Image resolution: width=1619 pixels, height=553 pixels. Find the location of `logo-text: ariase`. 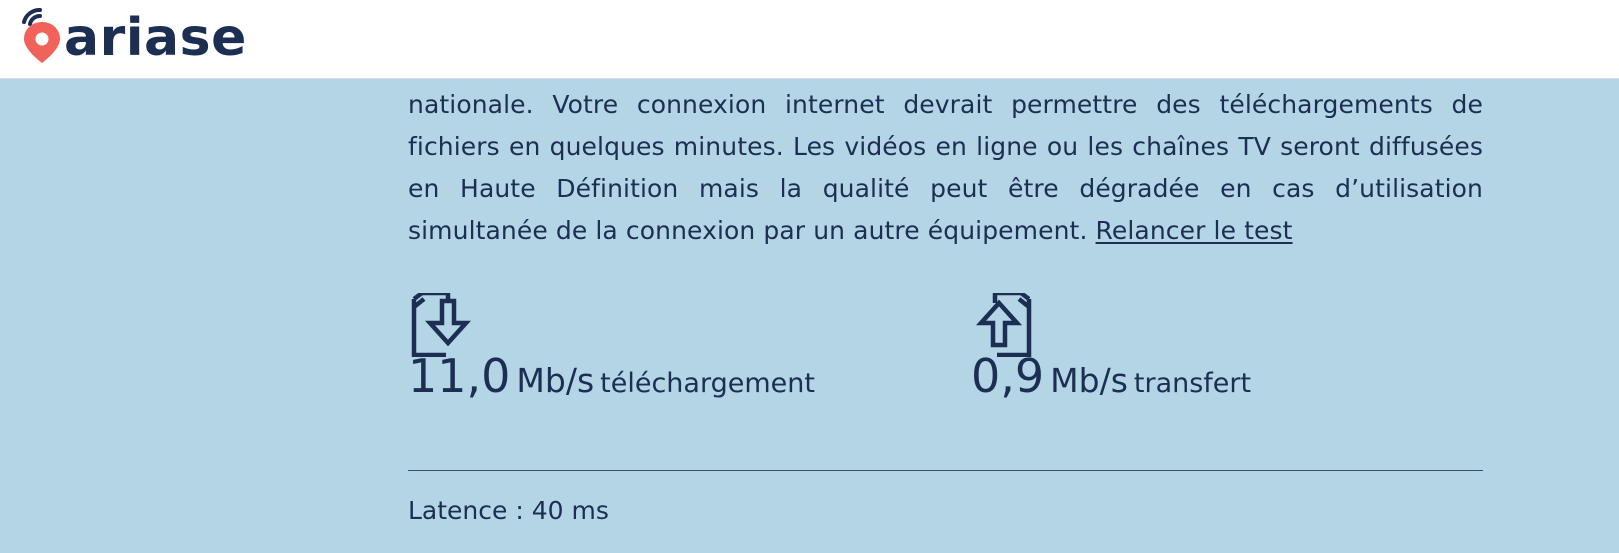

logo-text: ariase is located at coordinates (155, 38).